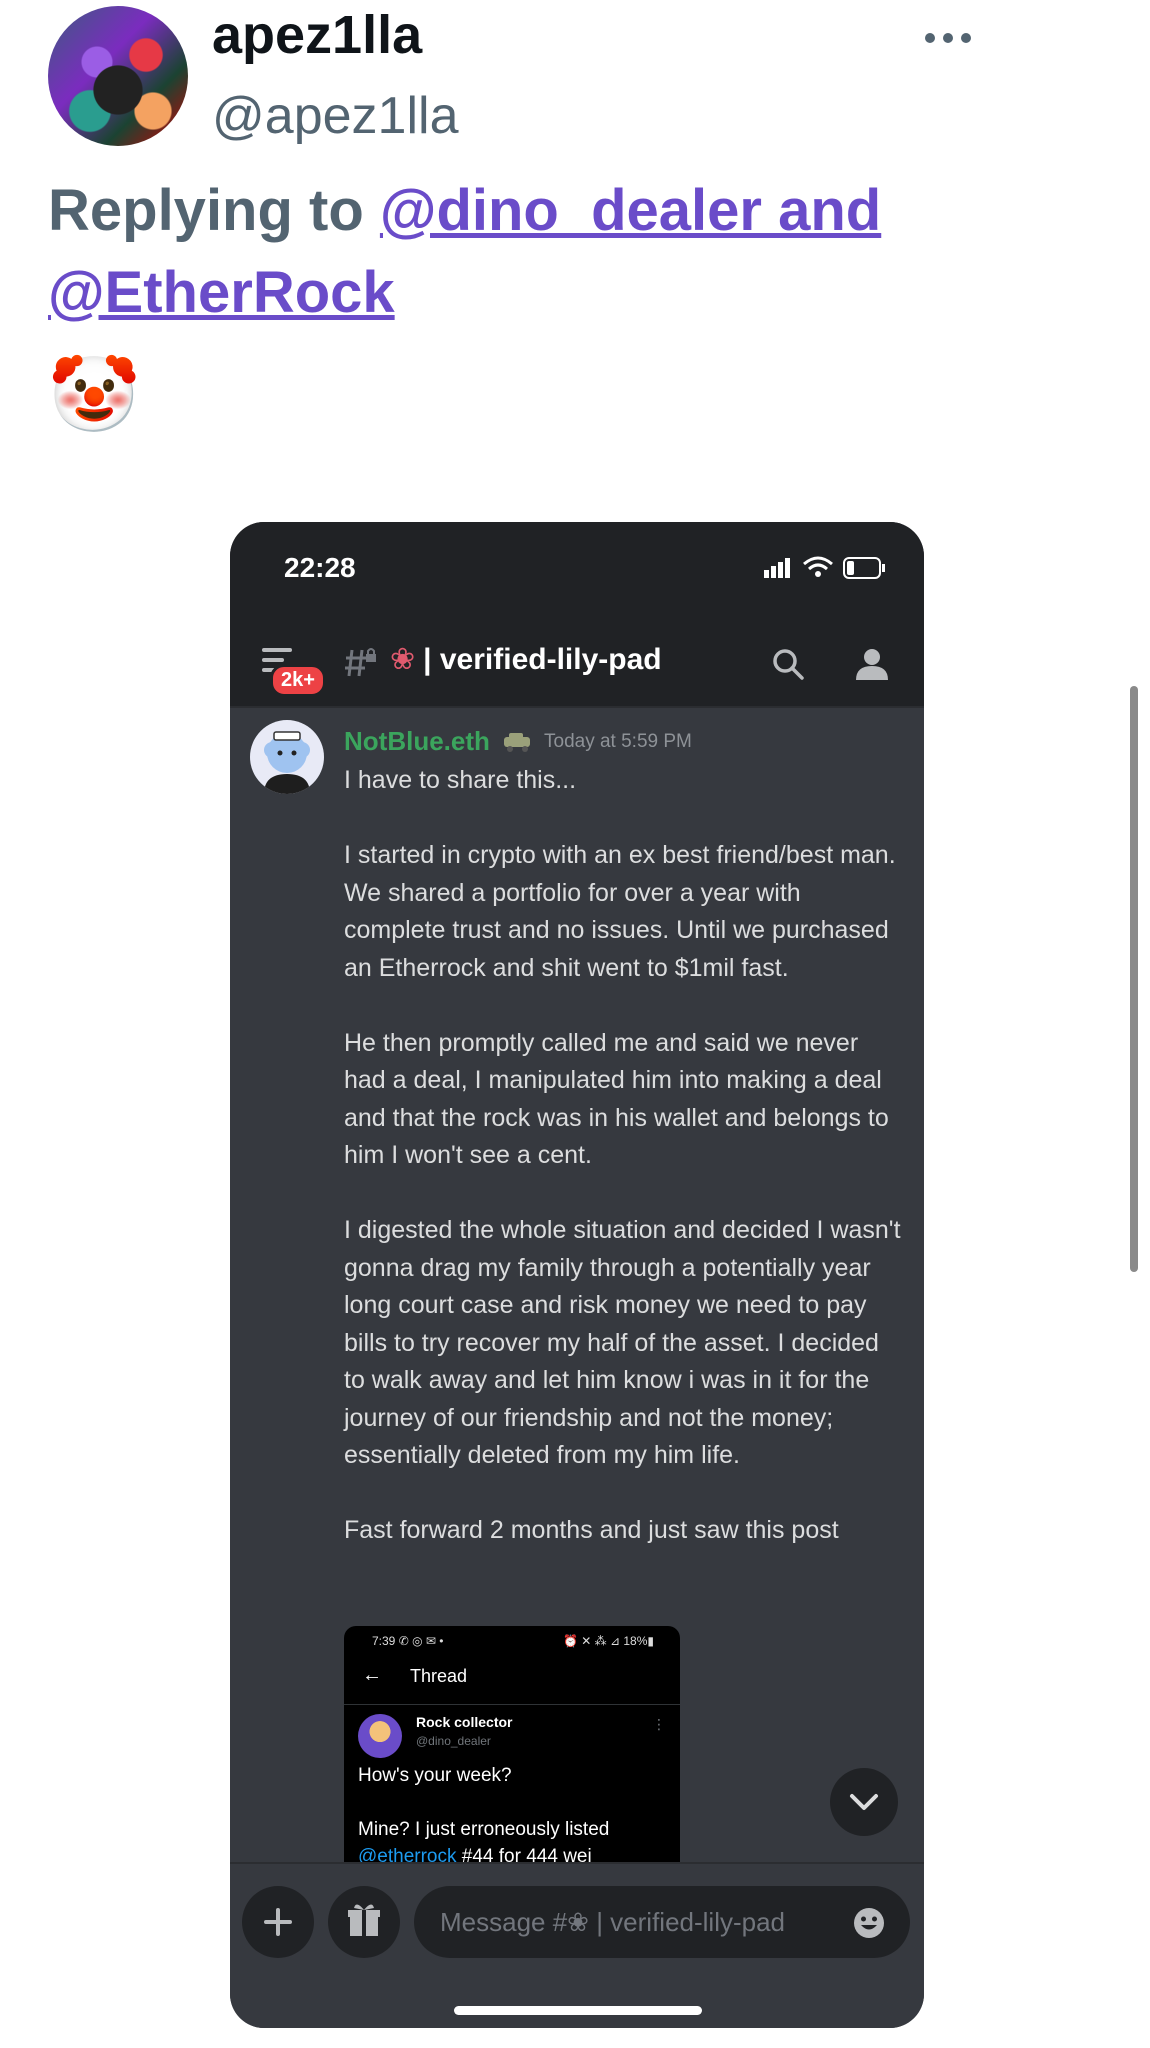  Describe the element at coordinates (869, 1923) in the screenshot. I see `emoji-picker-icon` at that location.